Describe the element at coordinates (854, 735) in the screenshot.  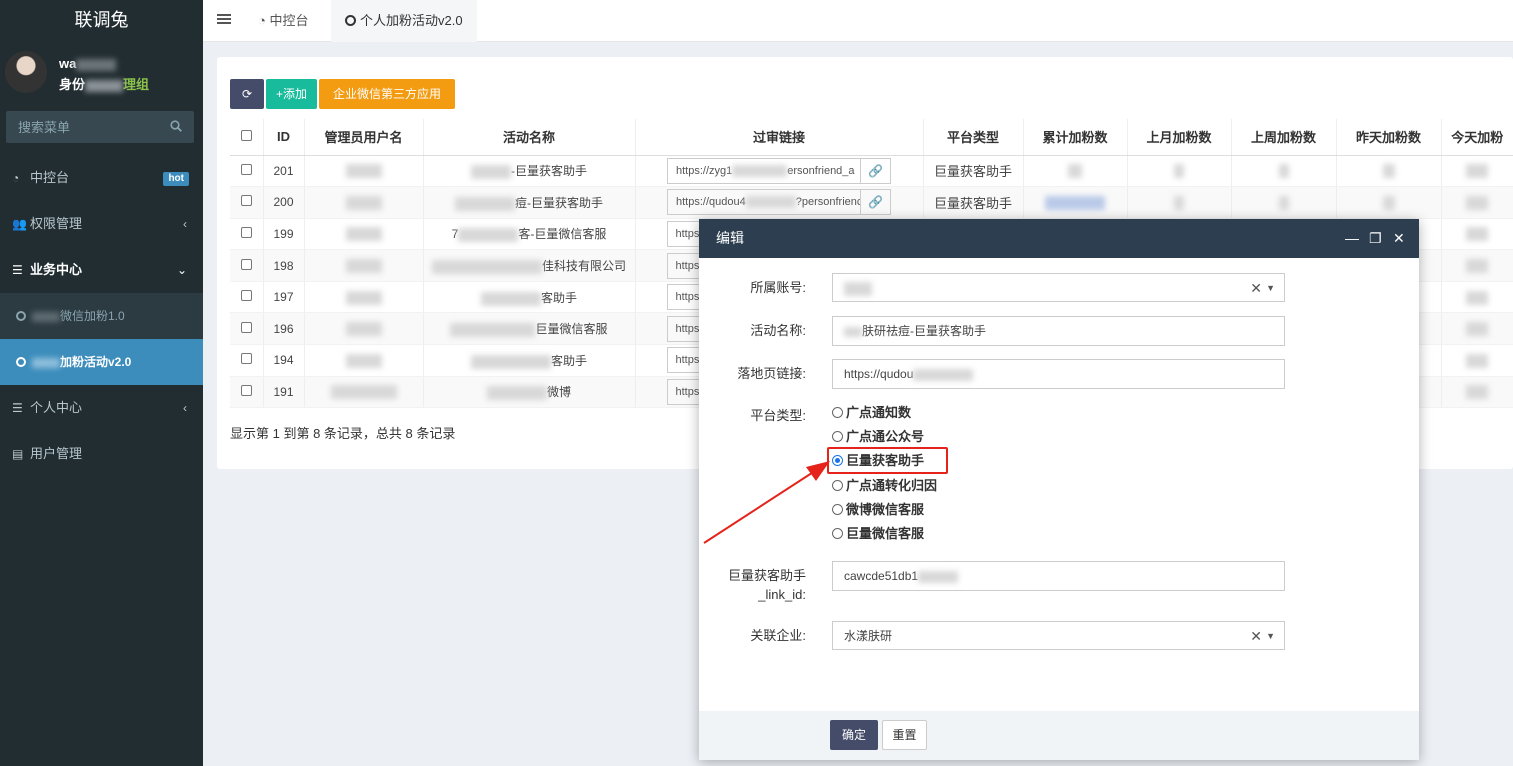
I see `confirm-button: 确定` at that location.